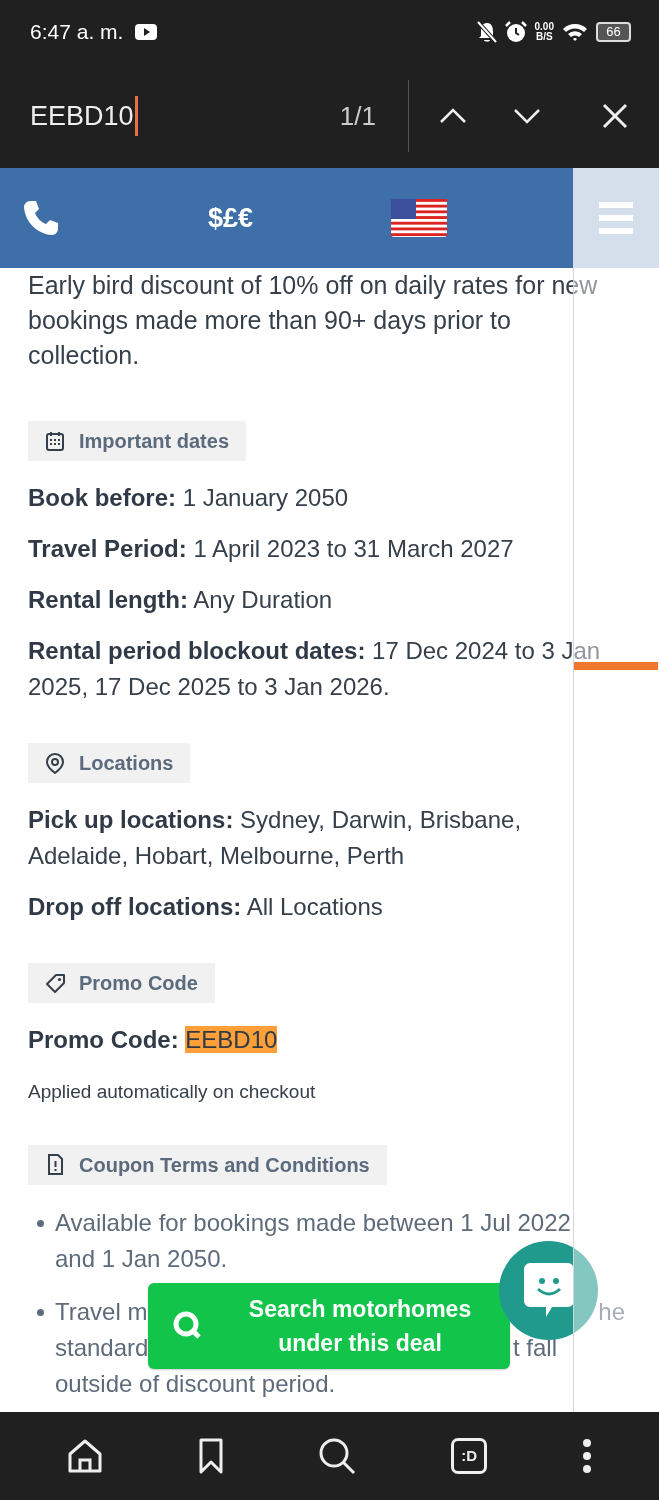 The image size is (659, 1500). What do you see at coordinates (575, 32) in the screenshot?
I see `wifi-icon` at bounding box center [575, 32].